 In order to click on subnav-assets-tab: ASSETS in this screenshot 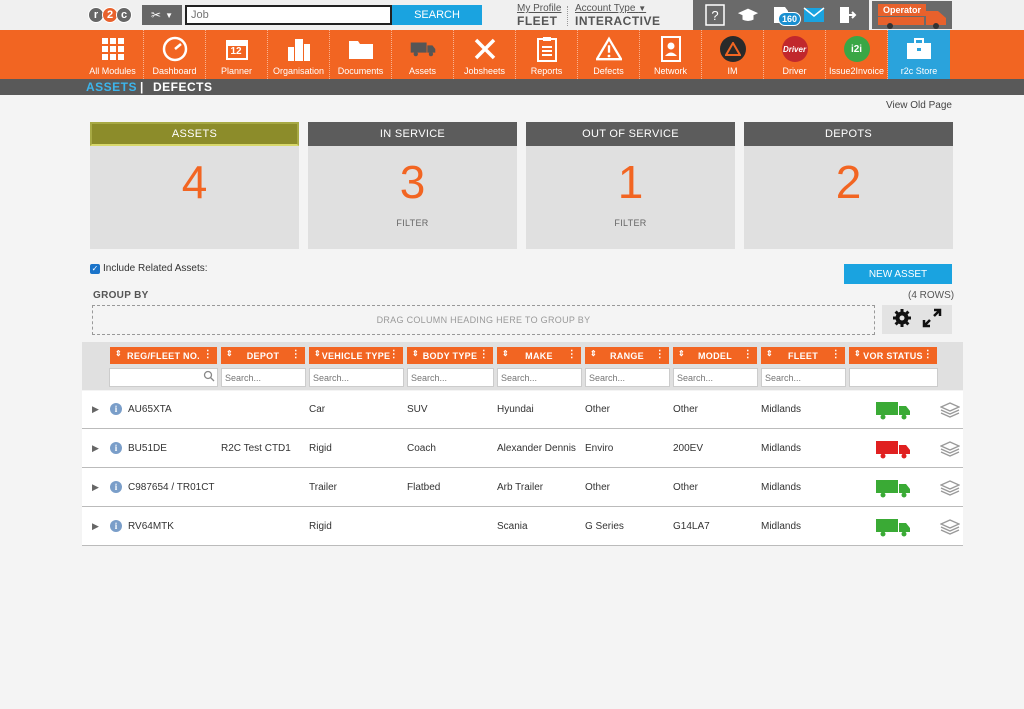, I will do `click(111, 87)`.